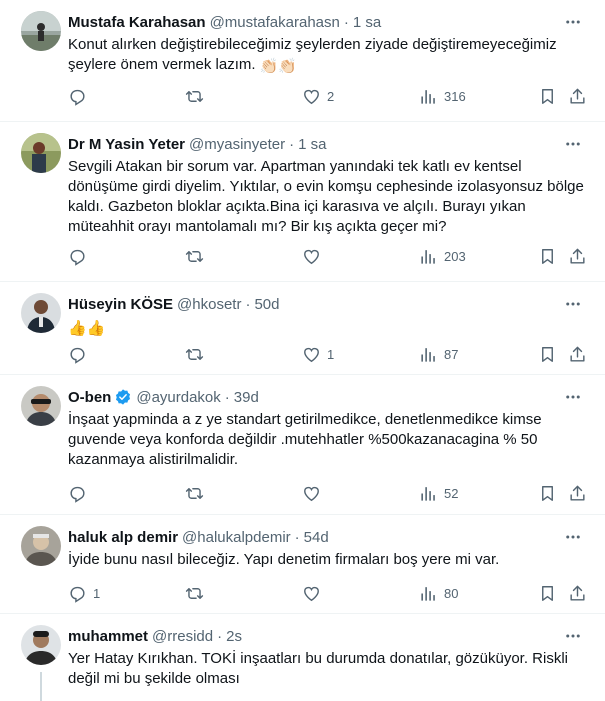 This screenshot has height=701, width=605. I want to click on tweet: Hüseyin KÖSE @hkosetr · 50d 👍👍 1 87, so click(302, 328).